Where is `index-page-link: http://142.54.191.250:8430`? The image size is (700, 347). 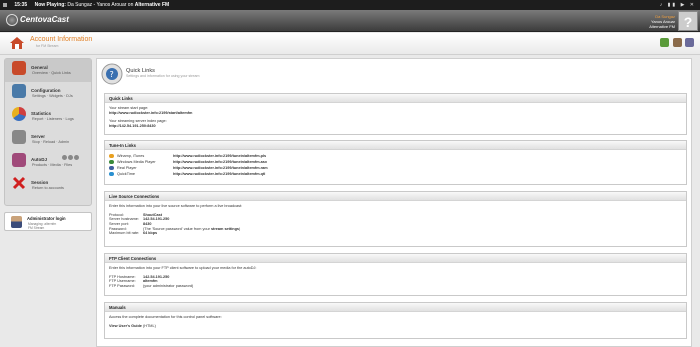
index-page-link: http://142.54.191.250:8430 is located at coordinates (395, 126).